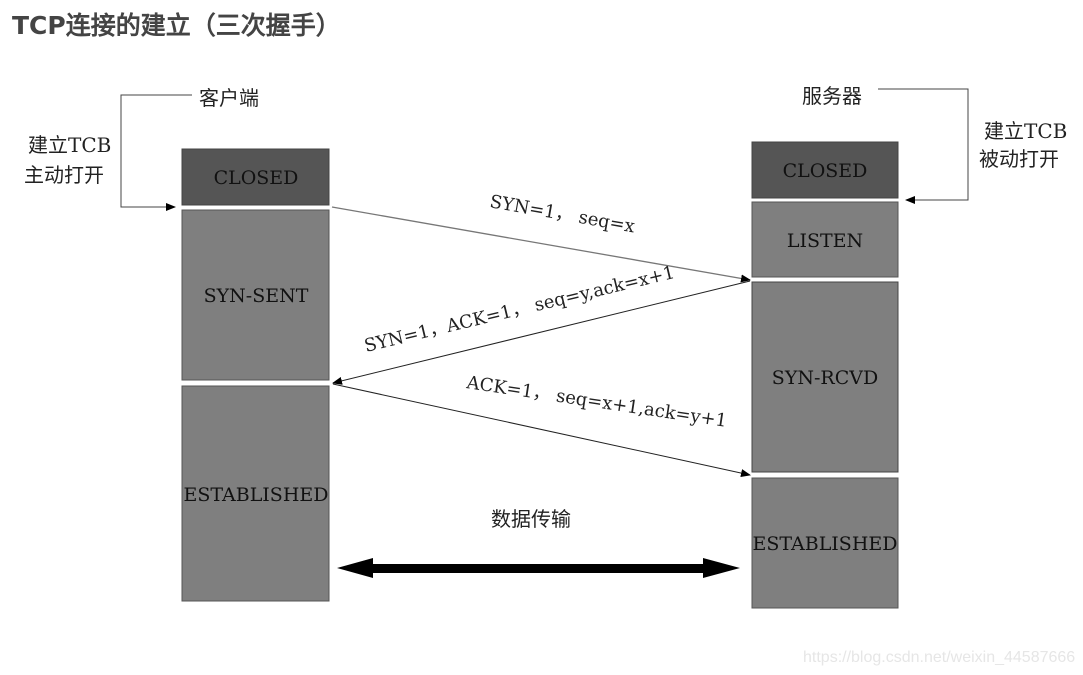 This screenshot has width=1083, height=675. What do you see at coordinates (538, 568) in the screenshot?
I see `data-transfer-double-arrow` at bounding box center [538, 568].